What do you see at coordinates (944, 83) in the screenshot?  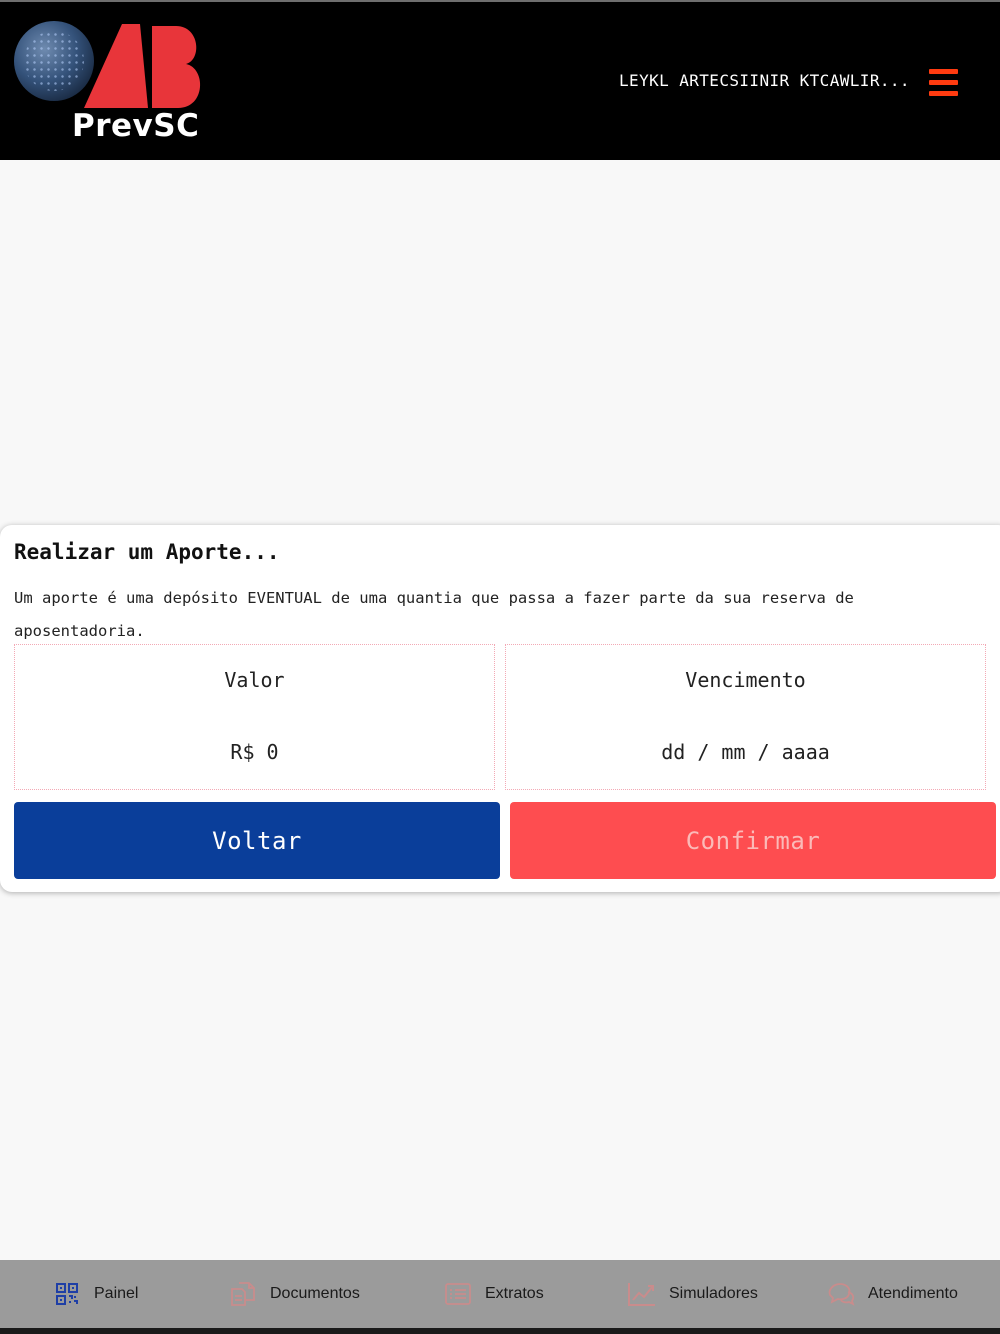 I see `hamburger-icon` at bounding box center [944, 83].